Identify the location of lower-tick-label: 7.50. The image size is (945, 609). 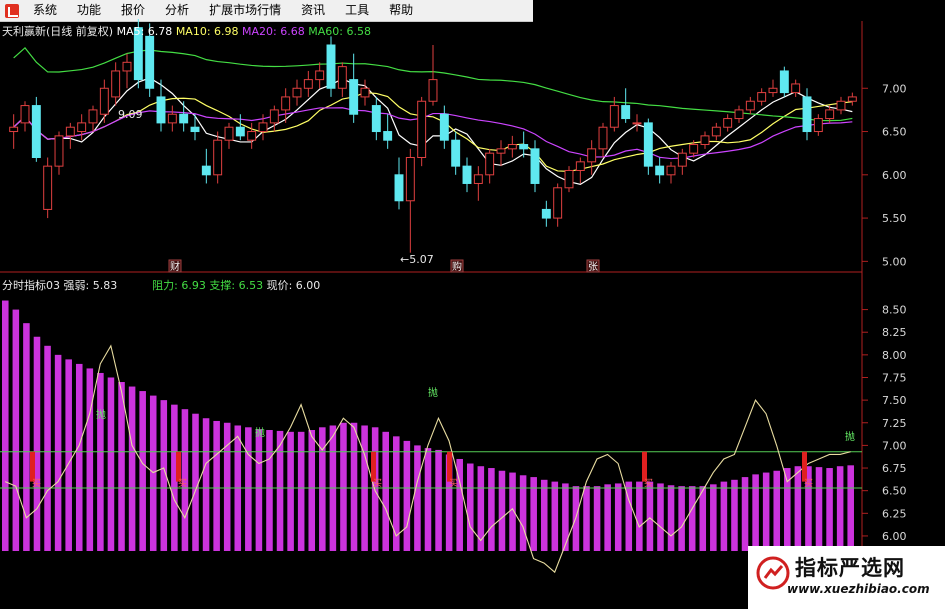
(894, 400).